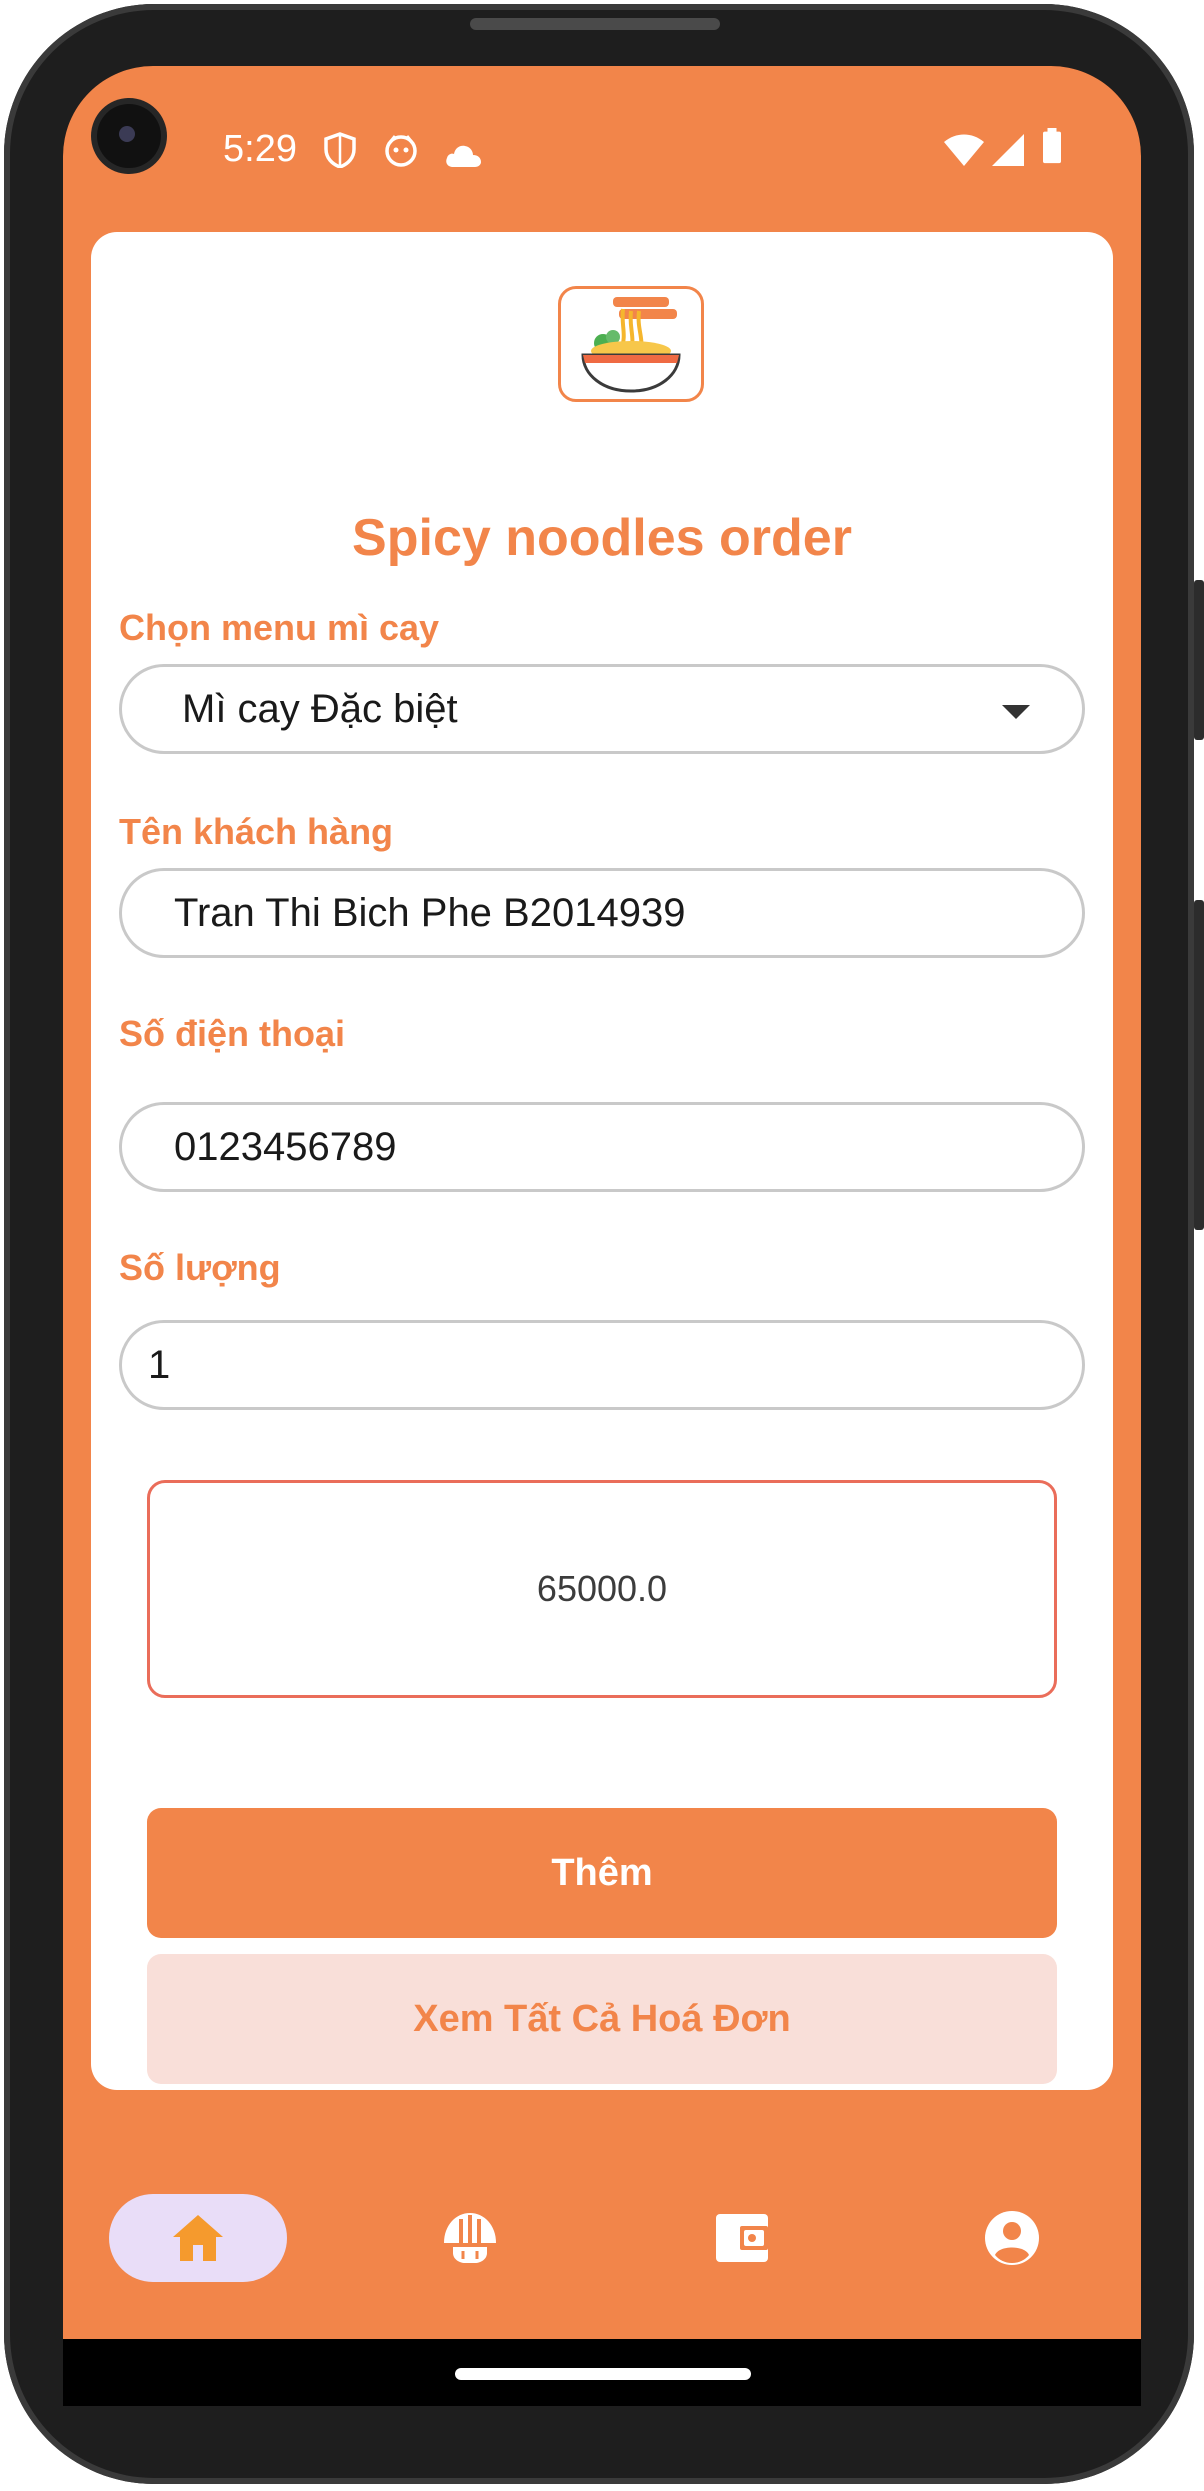  I want to click on quantity-label: Số lượng, so click(200, 1267).